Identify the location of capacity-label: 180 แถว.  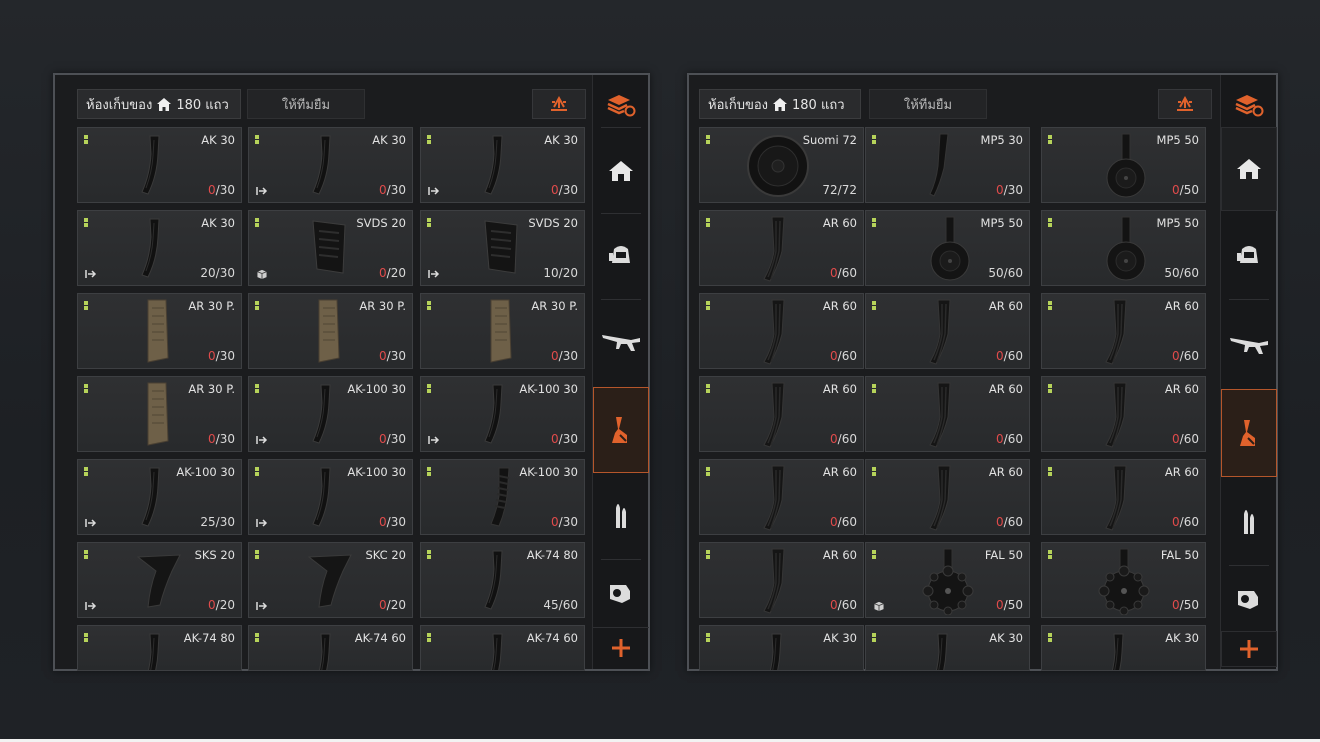
(818, 105).